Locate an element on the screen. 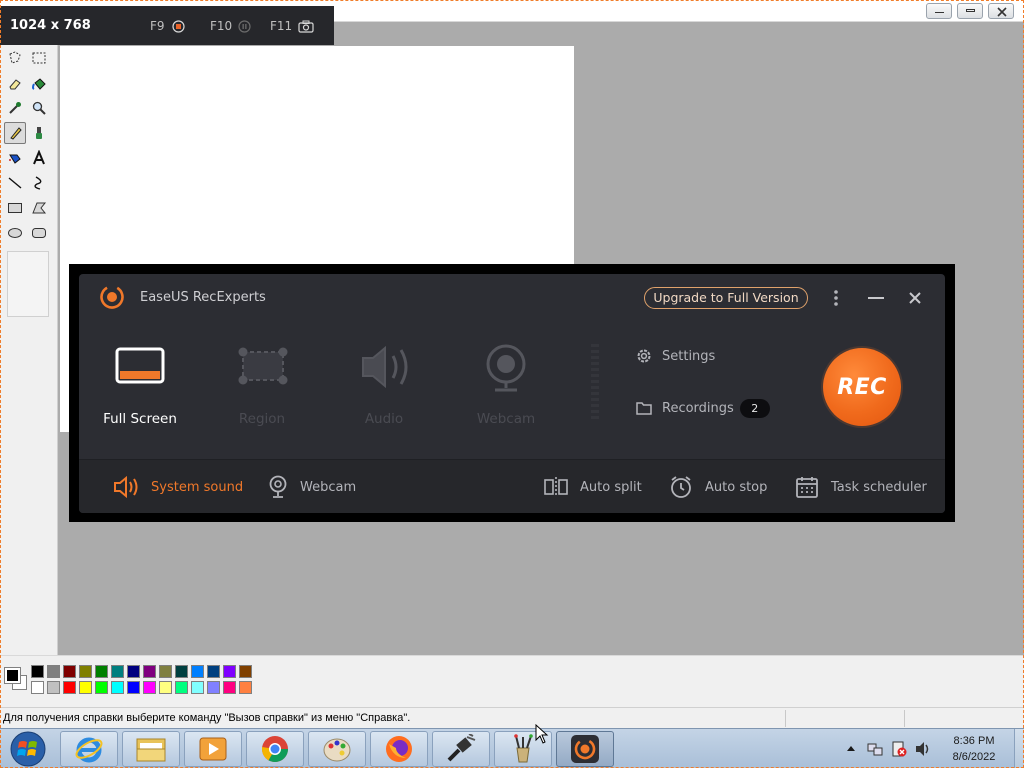  magnifier-tool is located at coordinates (39, 108).